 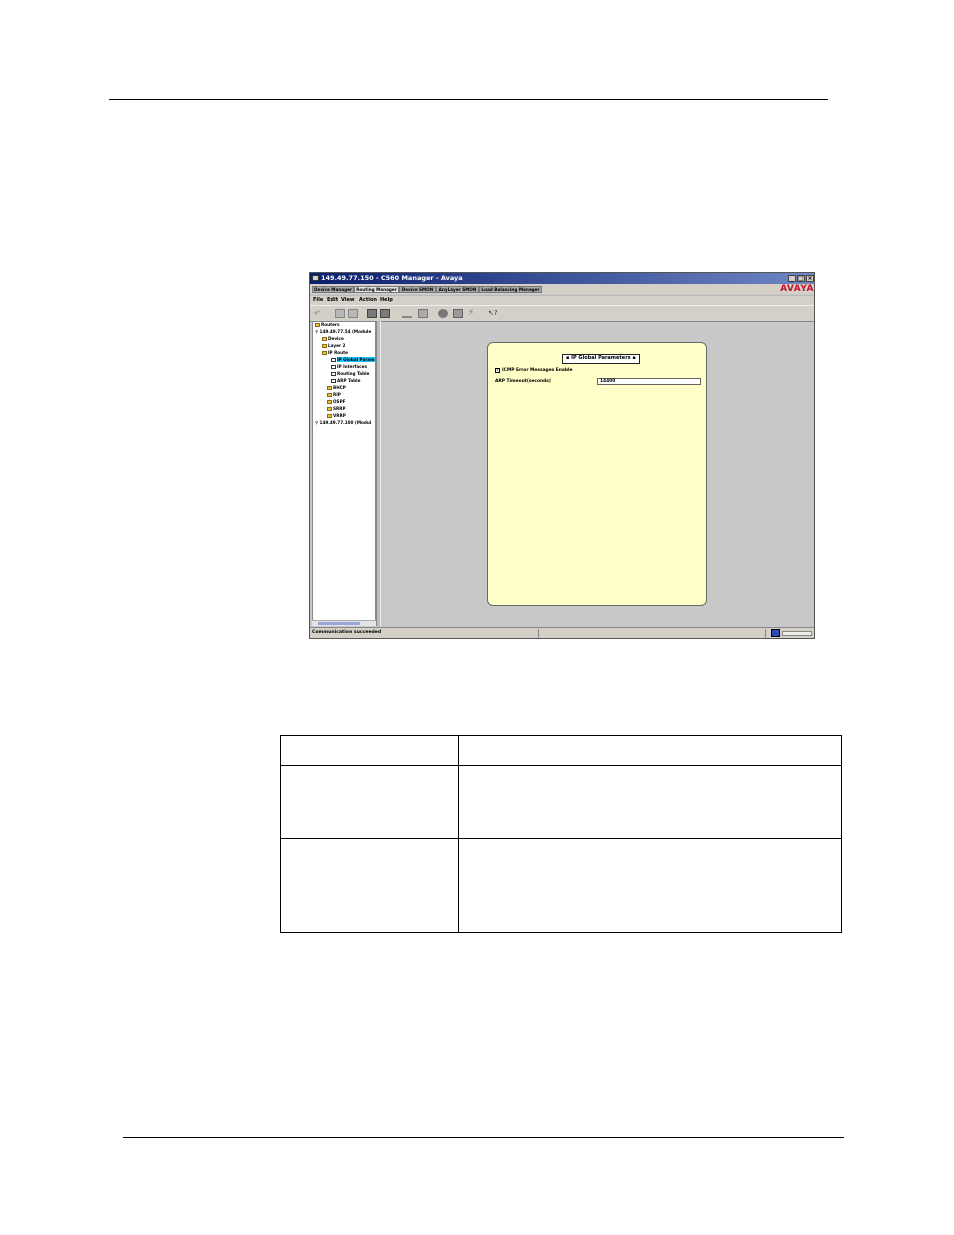 I want to click on record-icon, so click(x=443, y=313).